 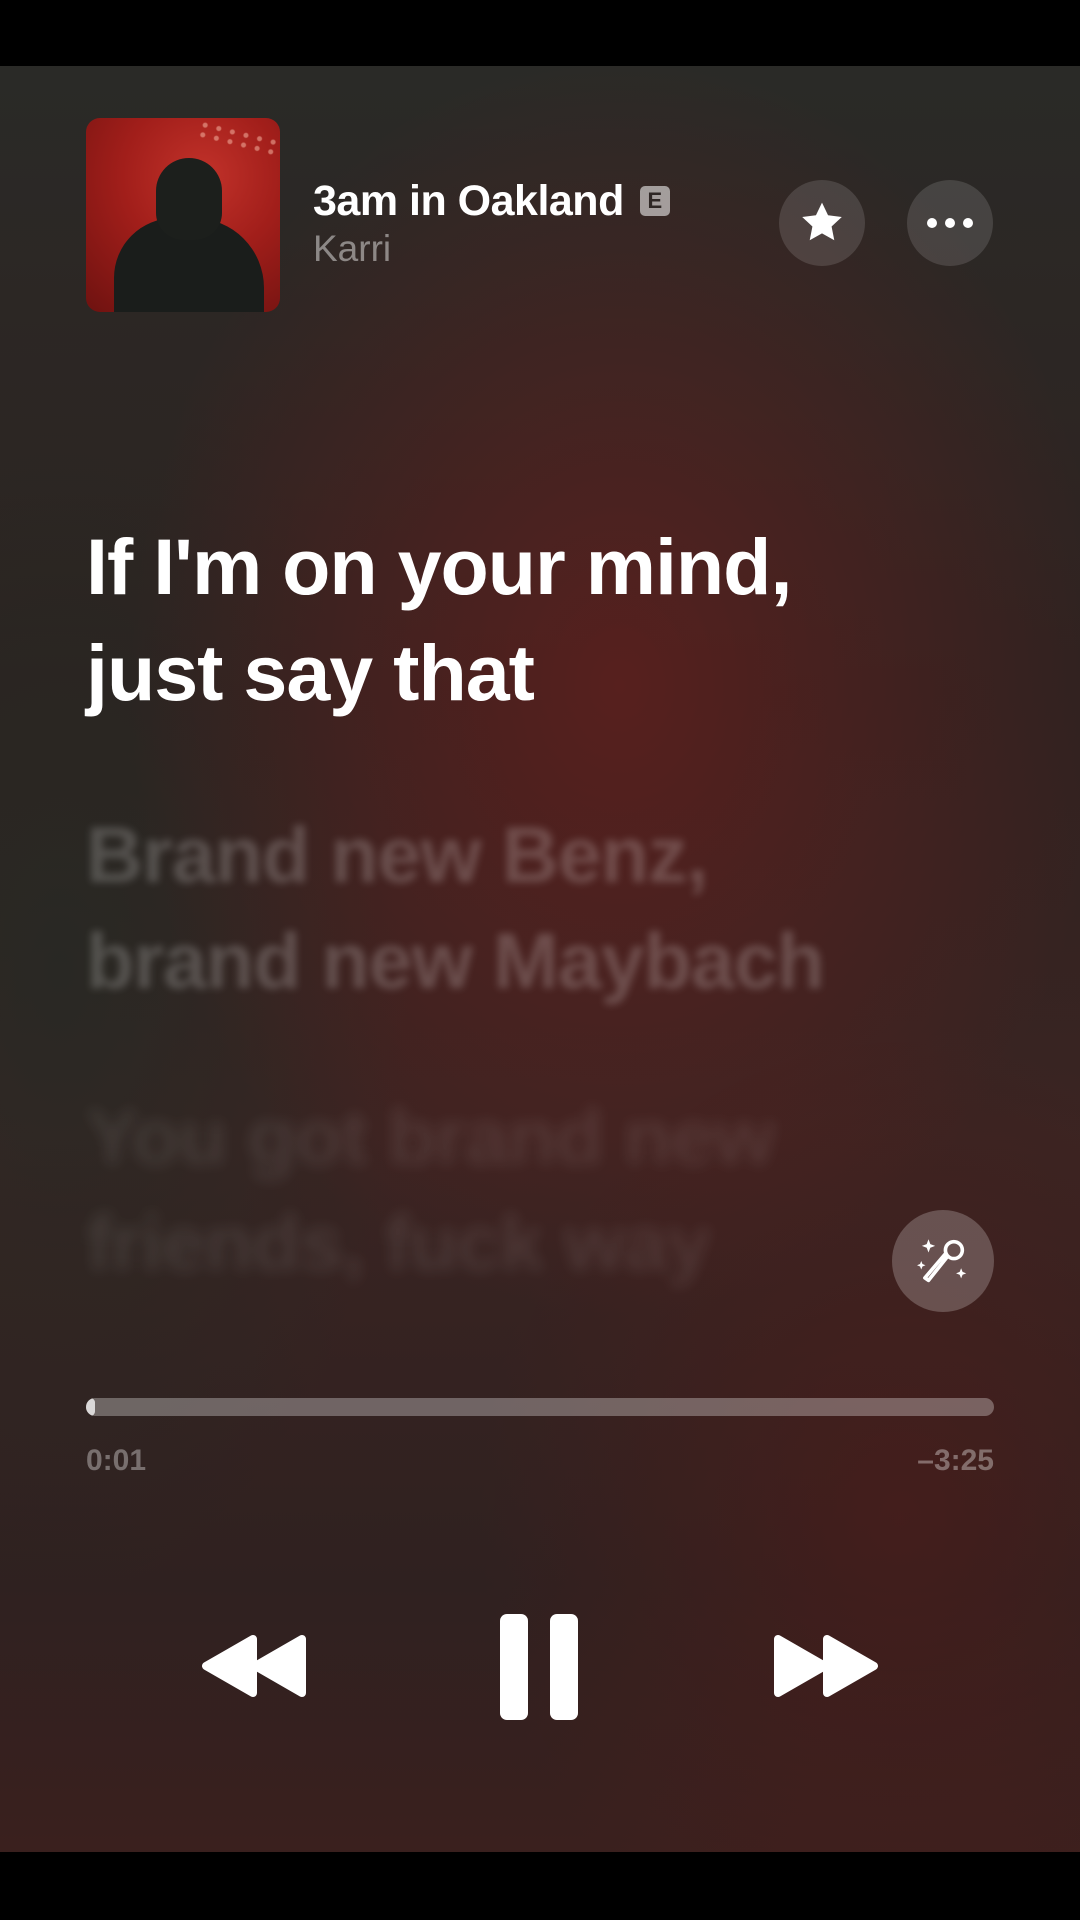 What do you see at coordinates (189, 199) in the screenshot?
I see `artwork-figure-head` at bounding box center [189, 199].